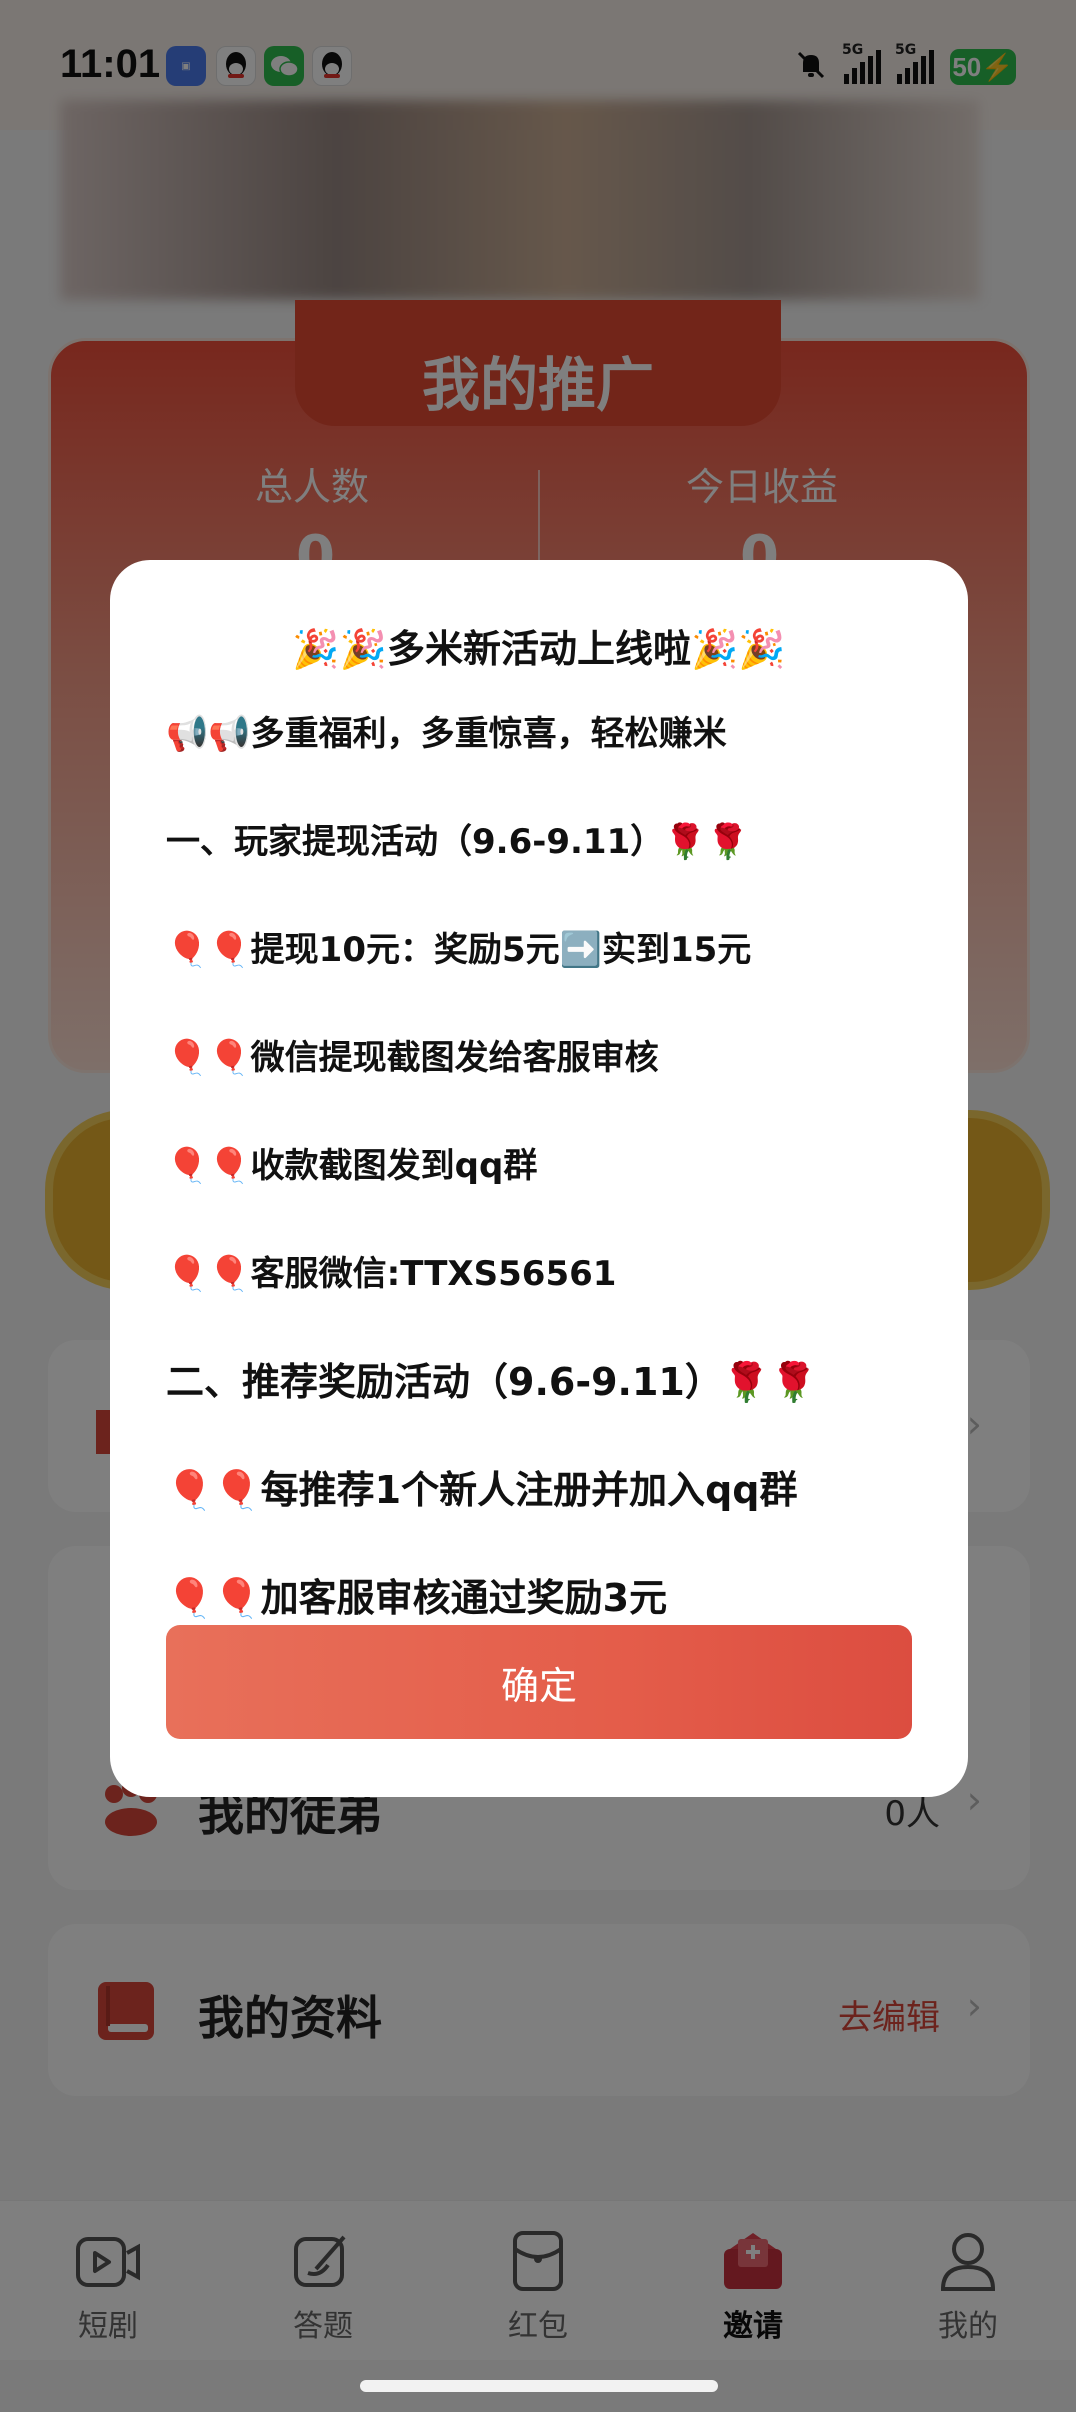 The width and height of the screenshot is (1076, 2412). I want to click on dialog-line: 📢📢多重福利，多重惊喜，轻松赚米, so click(446, 734).